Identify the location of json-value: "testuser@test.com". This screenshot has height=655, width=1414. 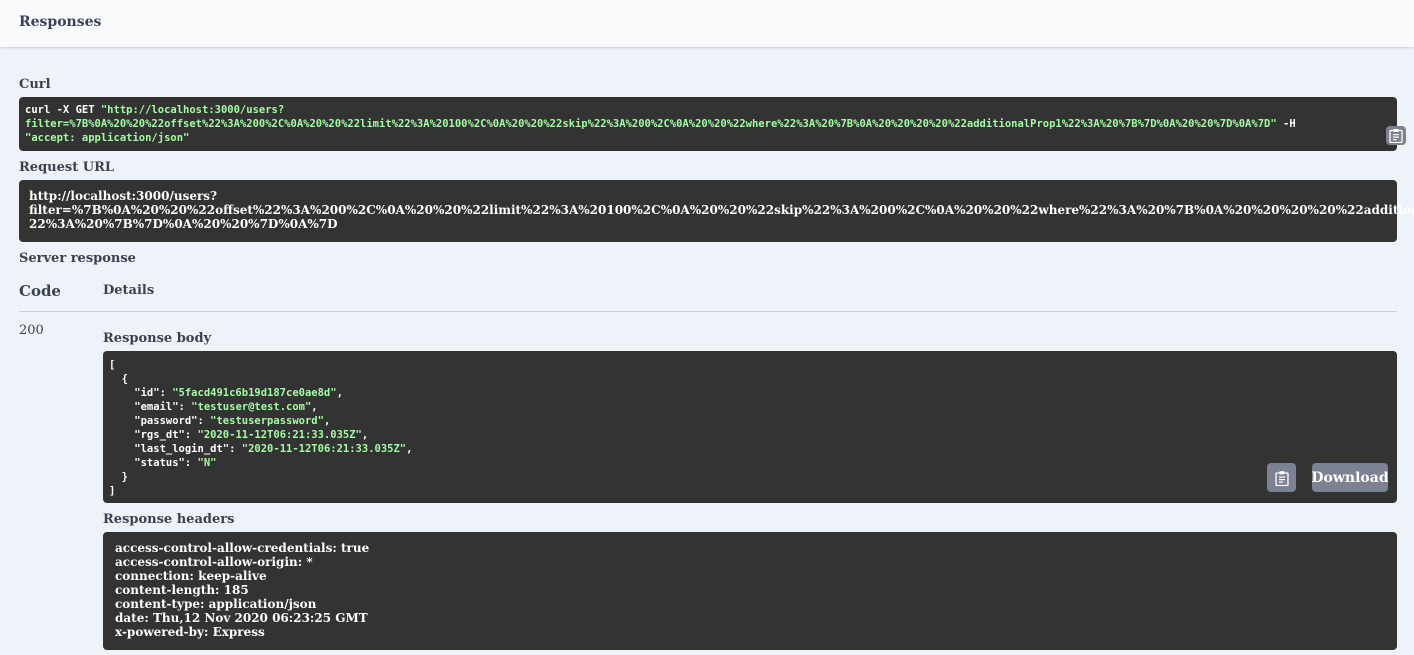
(251, 407).